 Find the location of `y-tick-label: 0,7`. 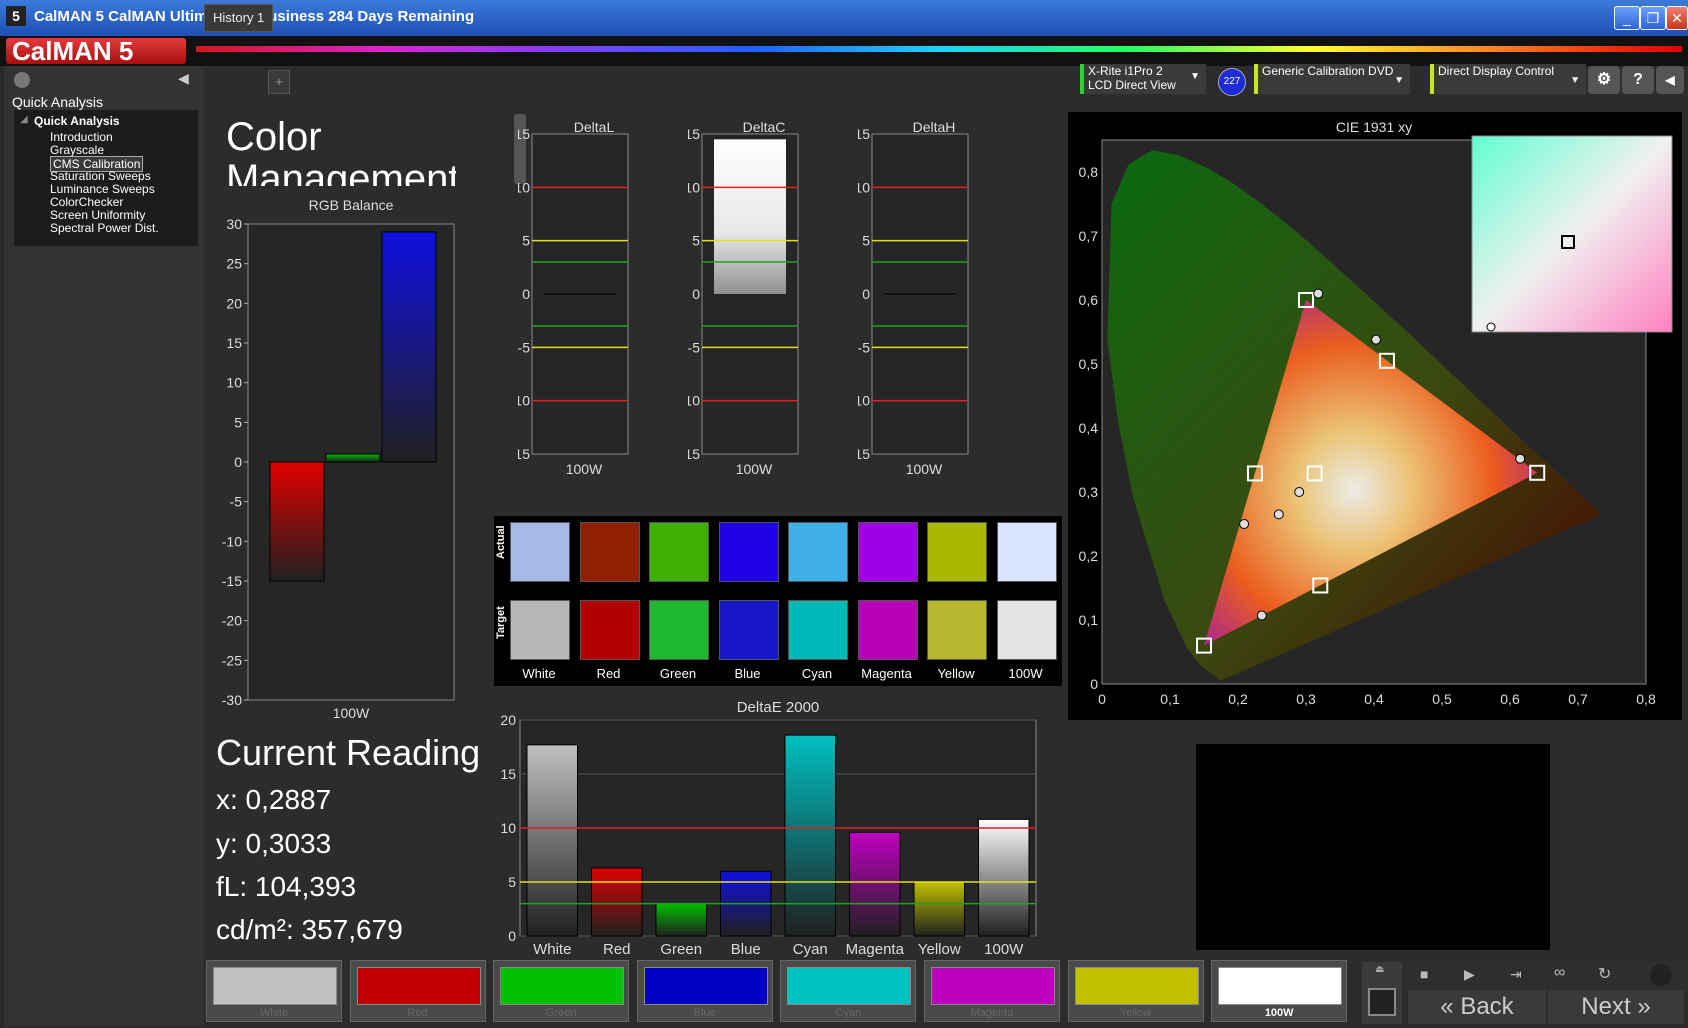

y-tick-label: 0,7 is located at coordinates (1089, 236).